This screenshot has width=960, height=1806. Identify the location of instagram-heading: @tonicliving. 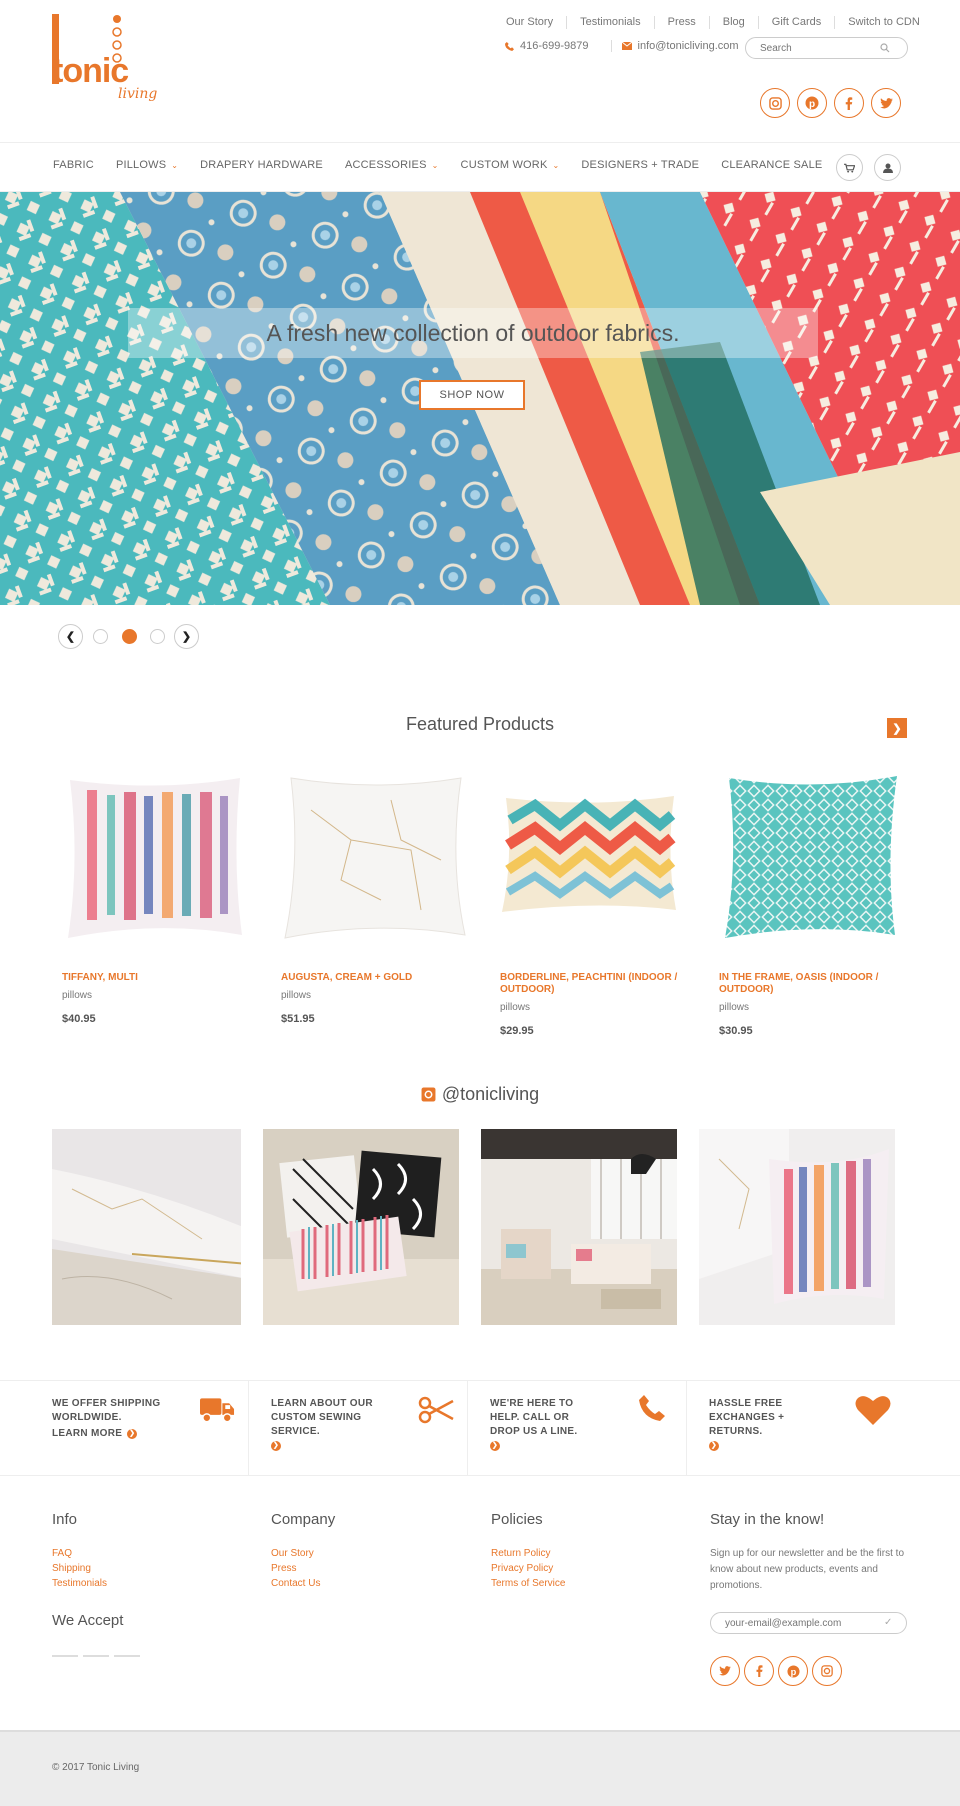
(480, 1094).